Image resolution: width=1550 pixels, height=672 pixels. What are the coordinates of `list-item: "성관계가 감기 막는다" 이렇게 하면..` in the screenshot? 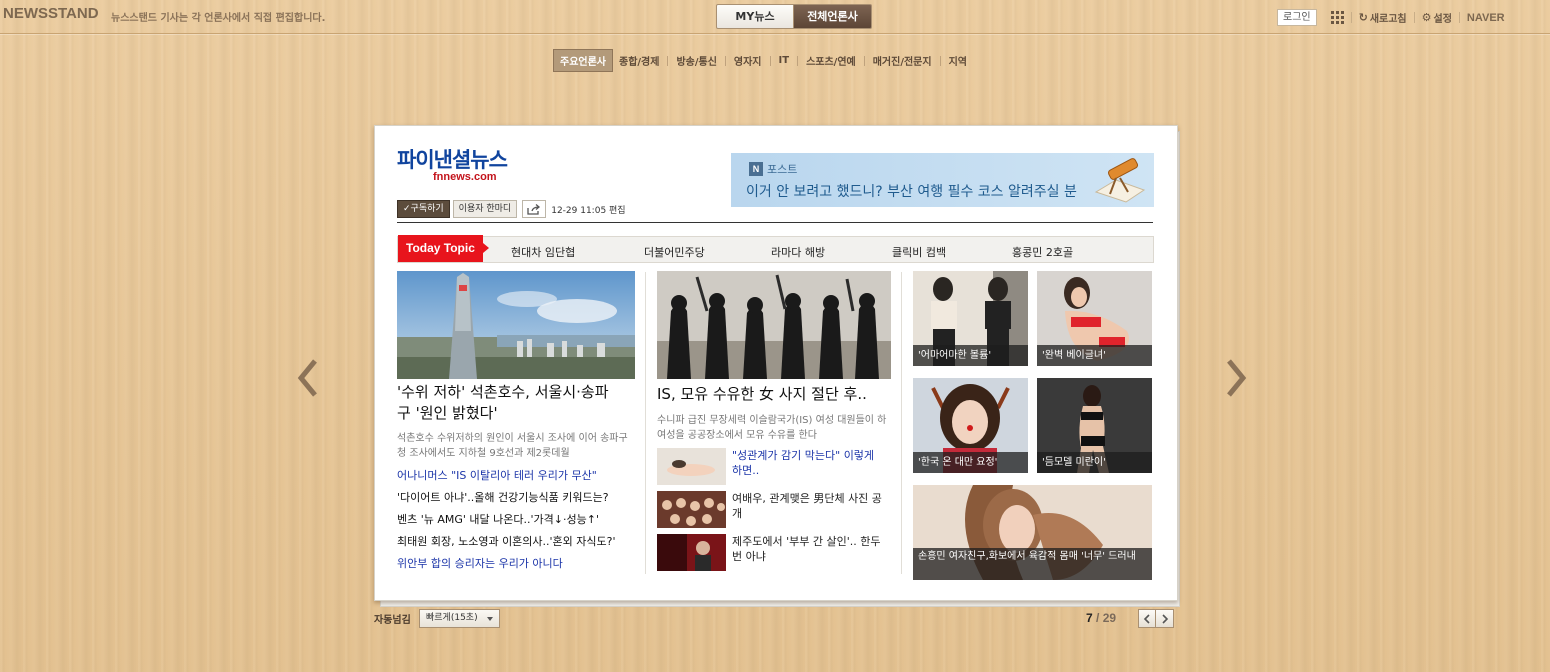 It's located at (771, 466).